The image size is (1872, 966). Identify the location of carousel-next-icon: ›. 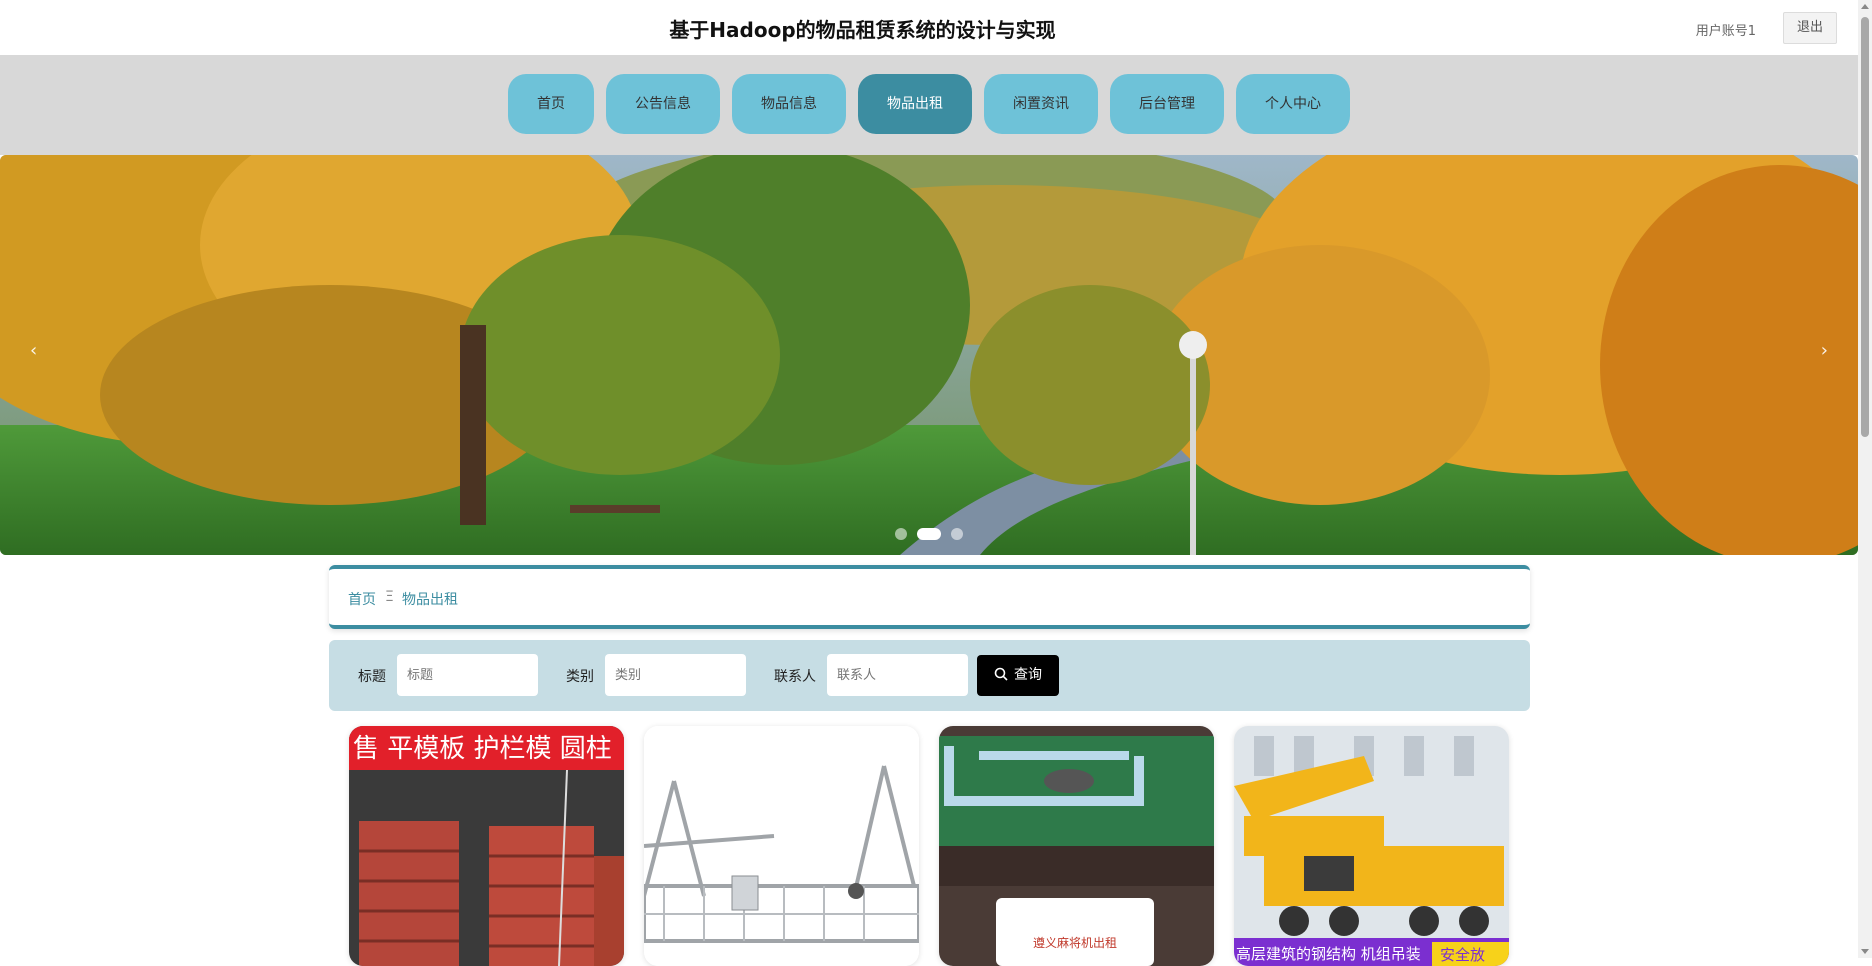
(1824, 350).